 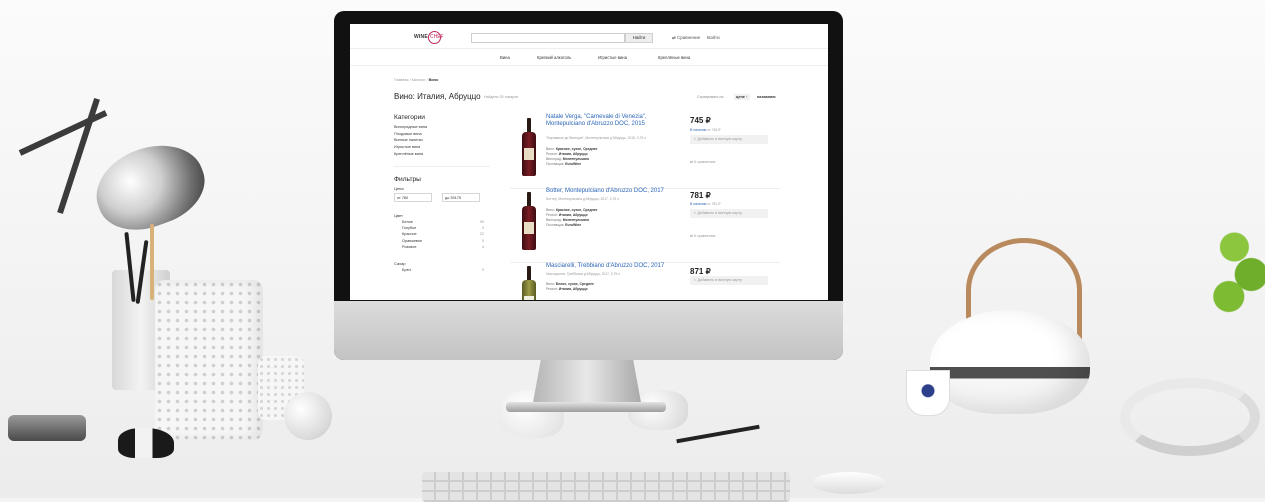 I want to click on price-to-field: до 39175, so click(x=461, y=197).